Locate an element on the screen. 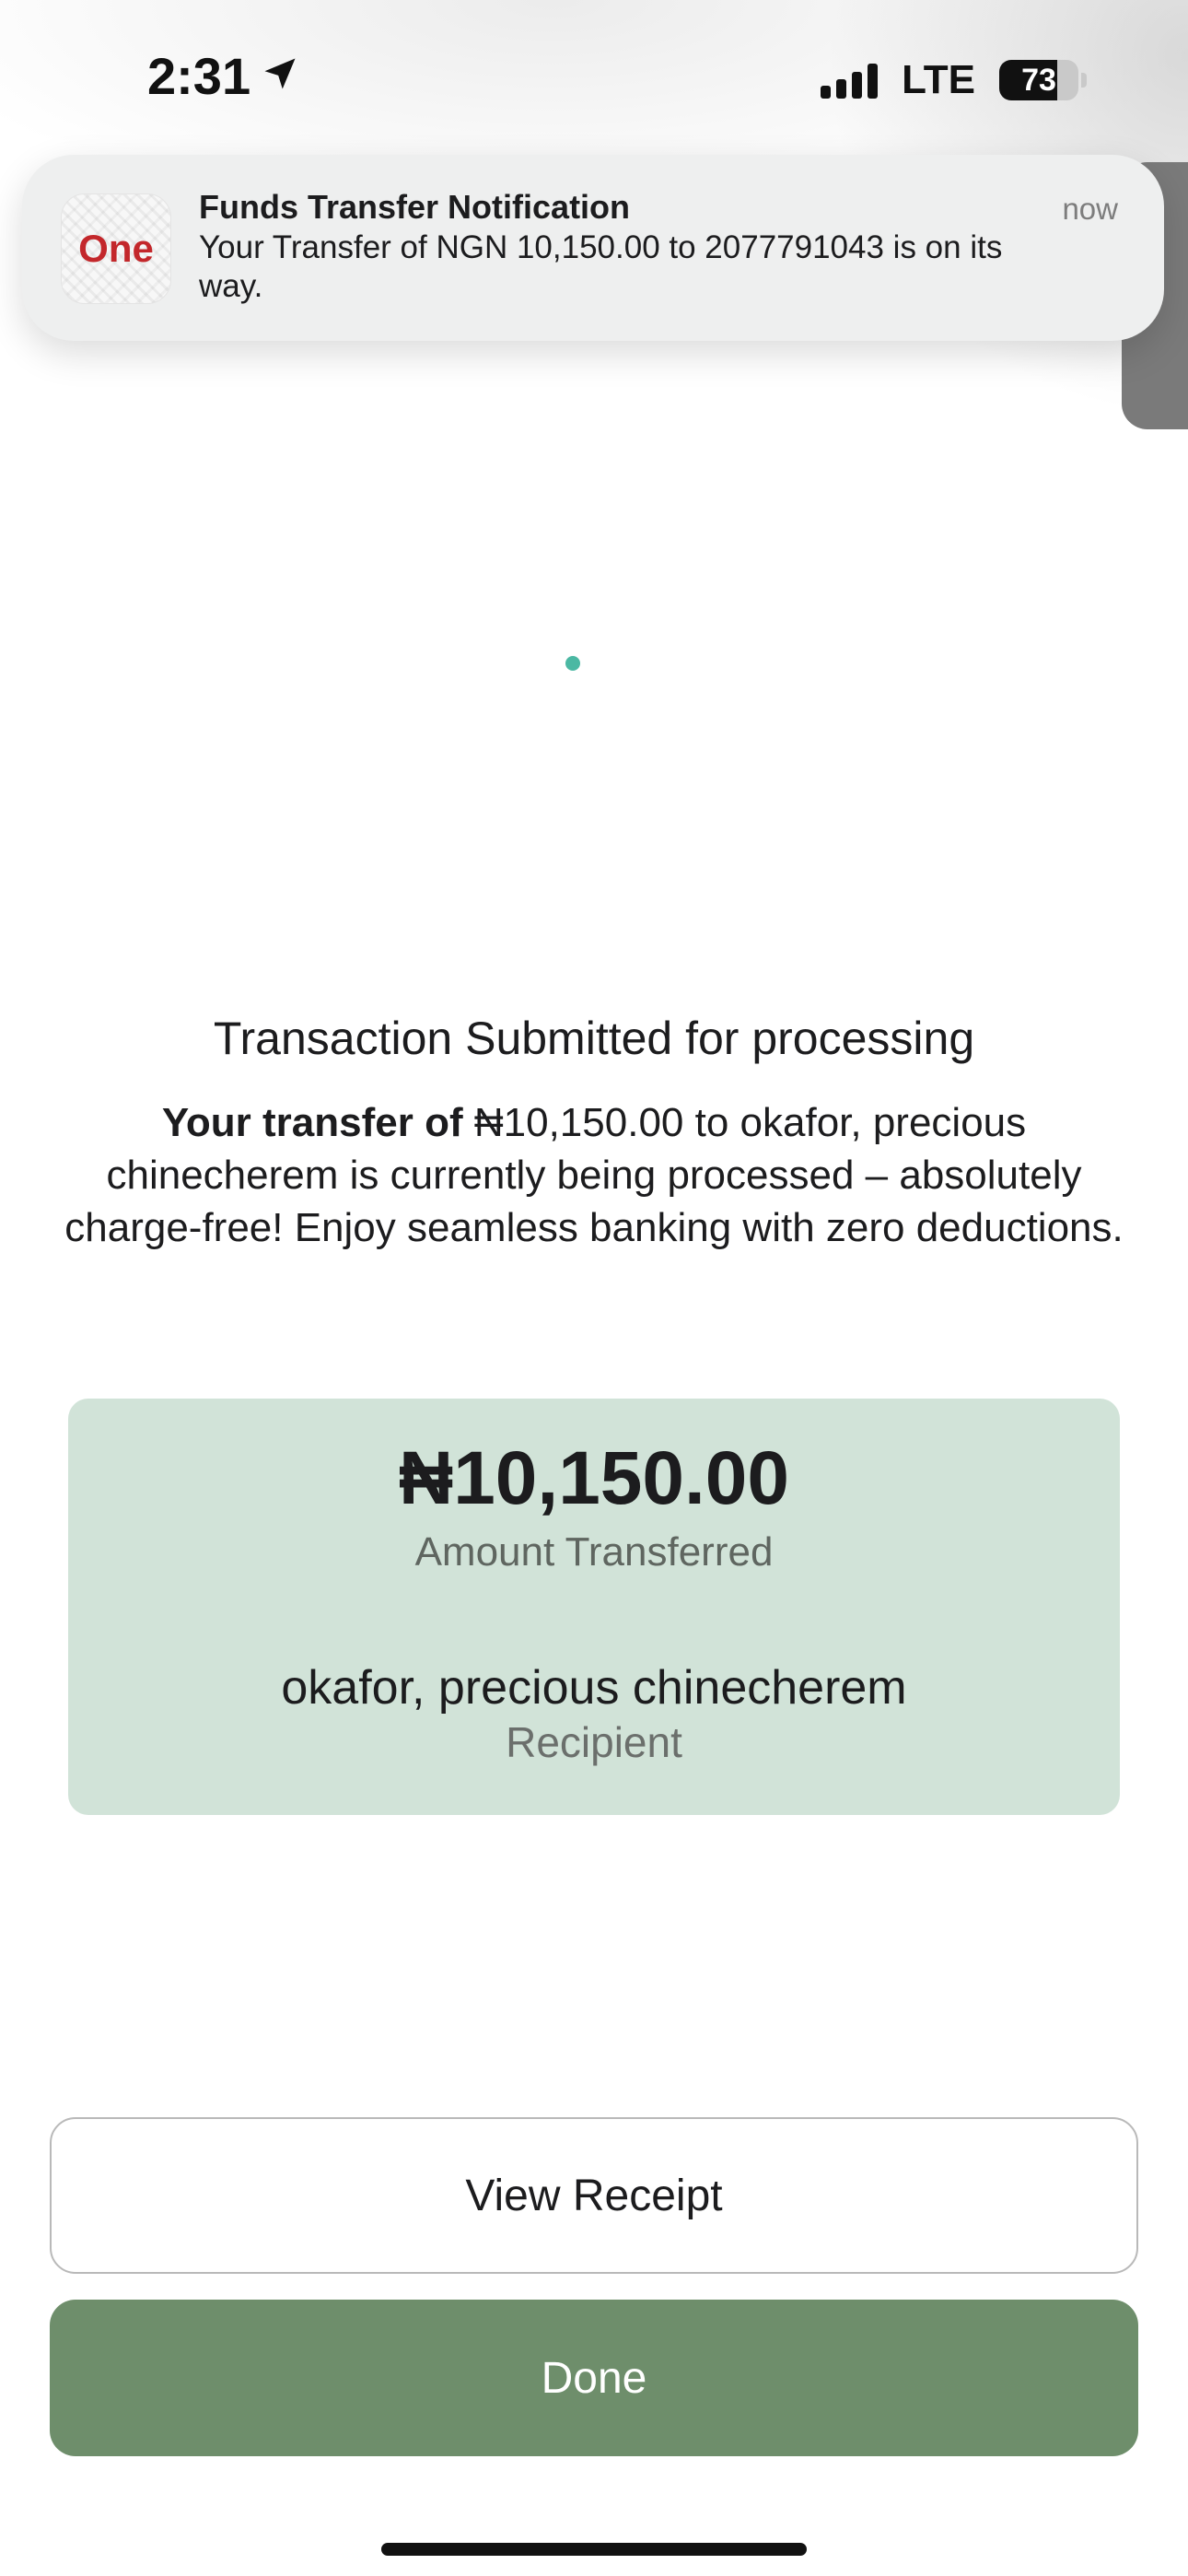  status-indicators: LTE 73 is located at coordinates (954, 80).